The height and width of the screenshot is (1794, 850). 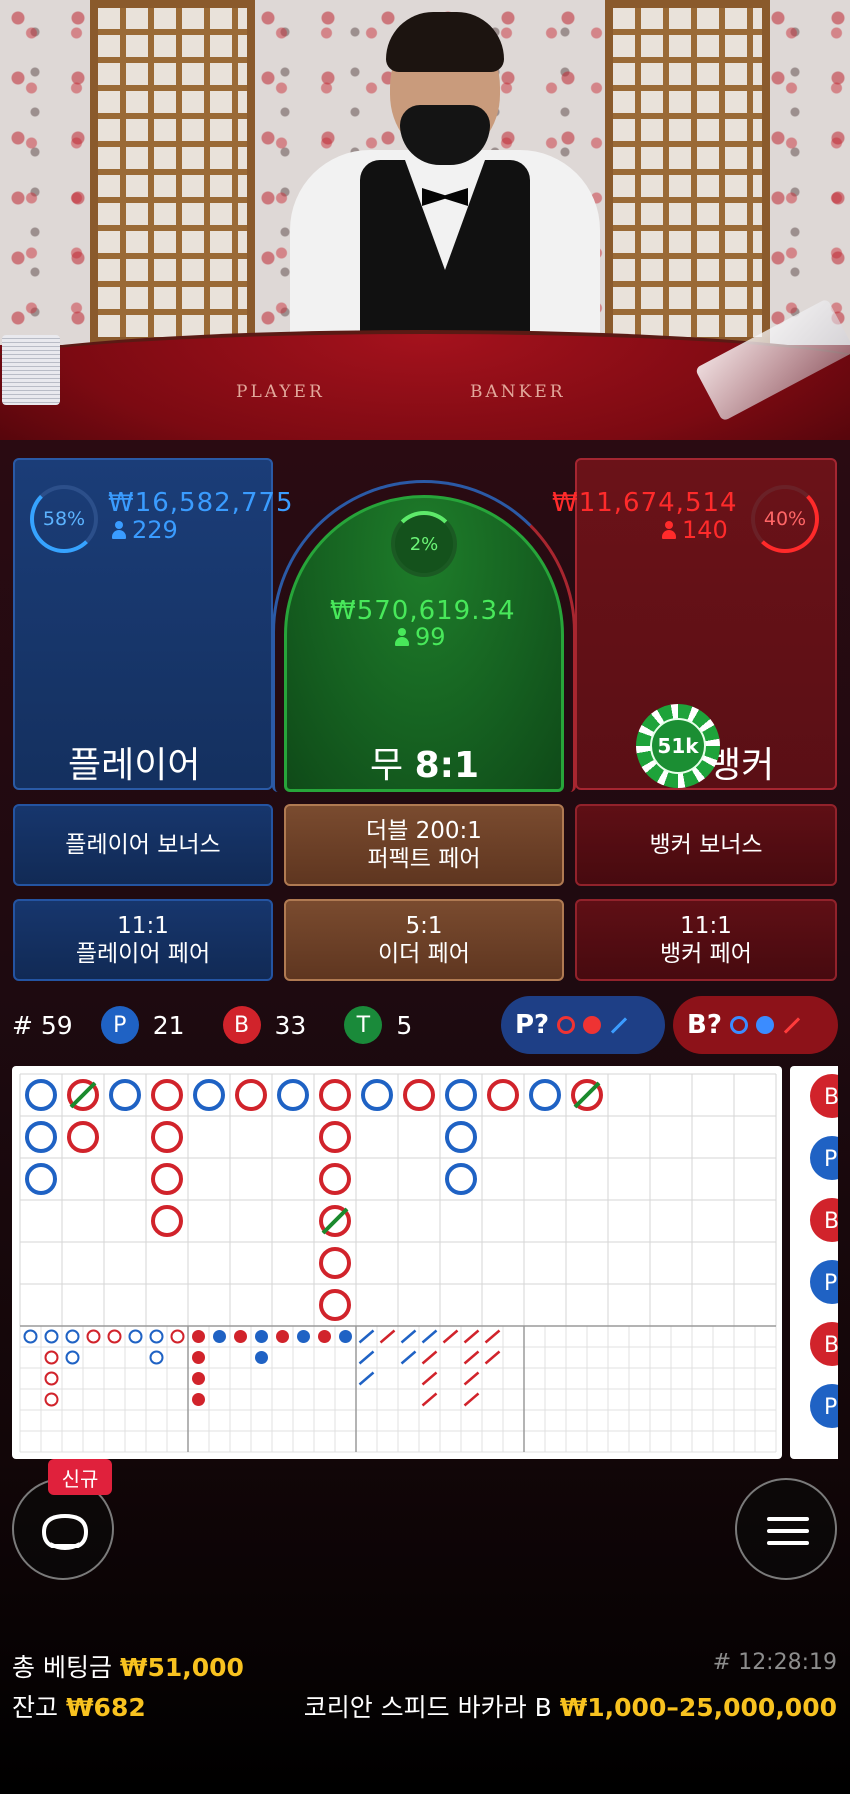 I want to click on balance: 잔고 ₩682, so click(x=79, y=1706).